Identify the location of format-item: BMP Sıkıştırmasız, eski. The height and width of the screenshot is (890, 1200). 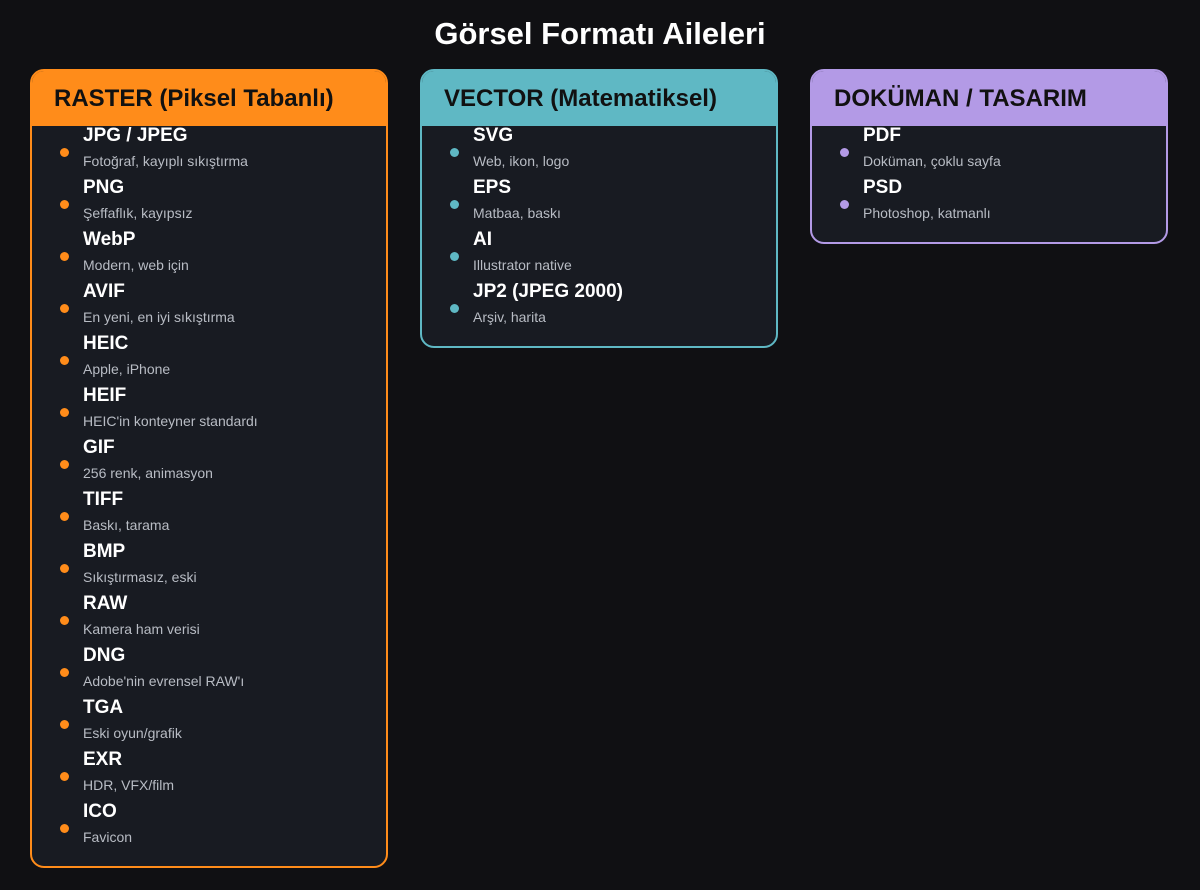
(209, 567).